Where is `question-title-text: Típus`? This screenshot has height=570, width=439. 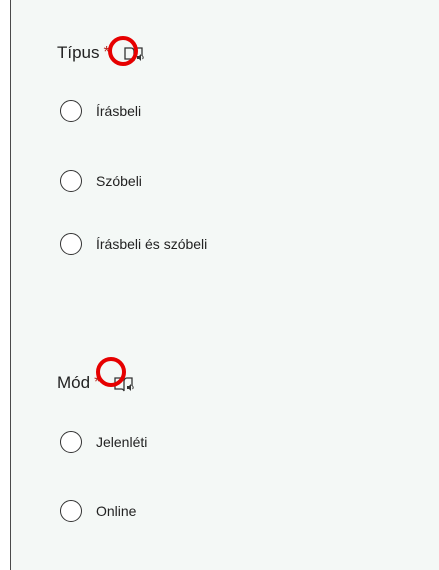
question-title-text: Típus is located at coordinates (78, 52).